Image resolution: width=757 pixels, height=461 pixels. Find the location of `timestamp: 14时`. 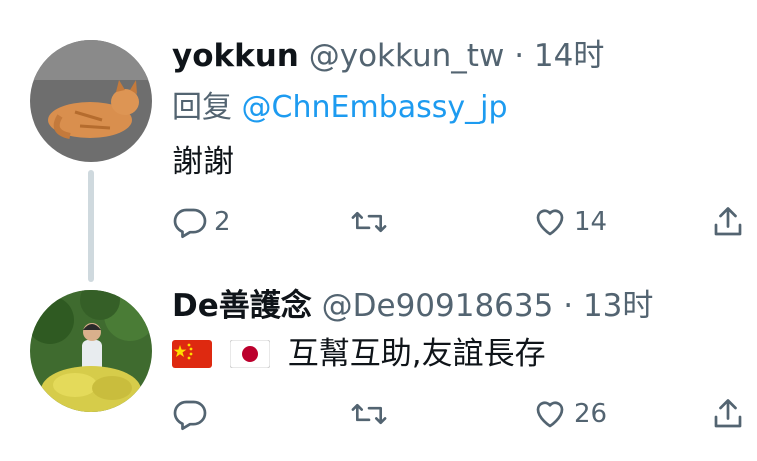

timestamp: 14时 is located at coordinates (569, 56).